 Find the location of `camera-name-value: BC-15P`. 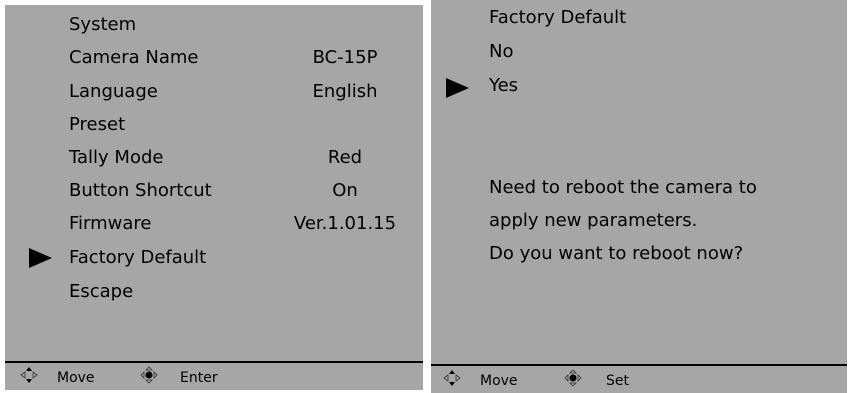

camera-name-value: BC-15P is located at coordinates (345, 57).